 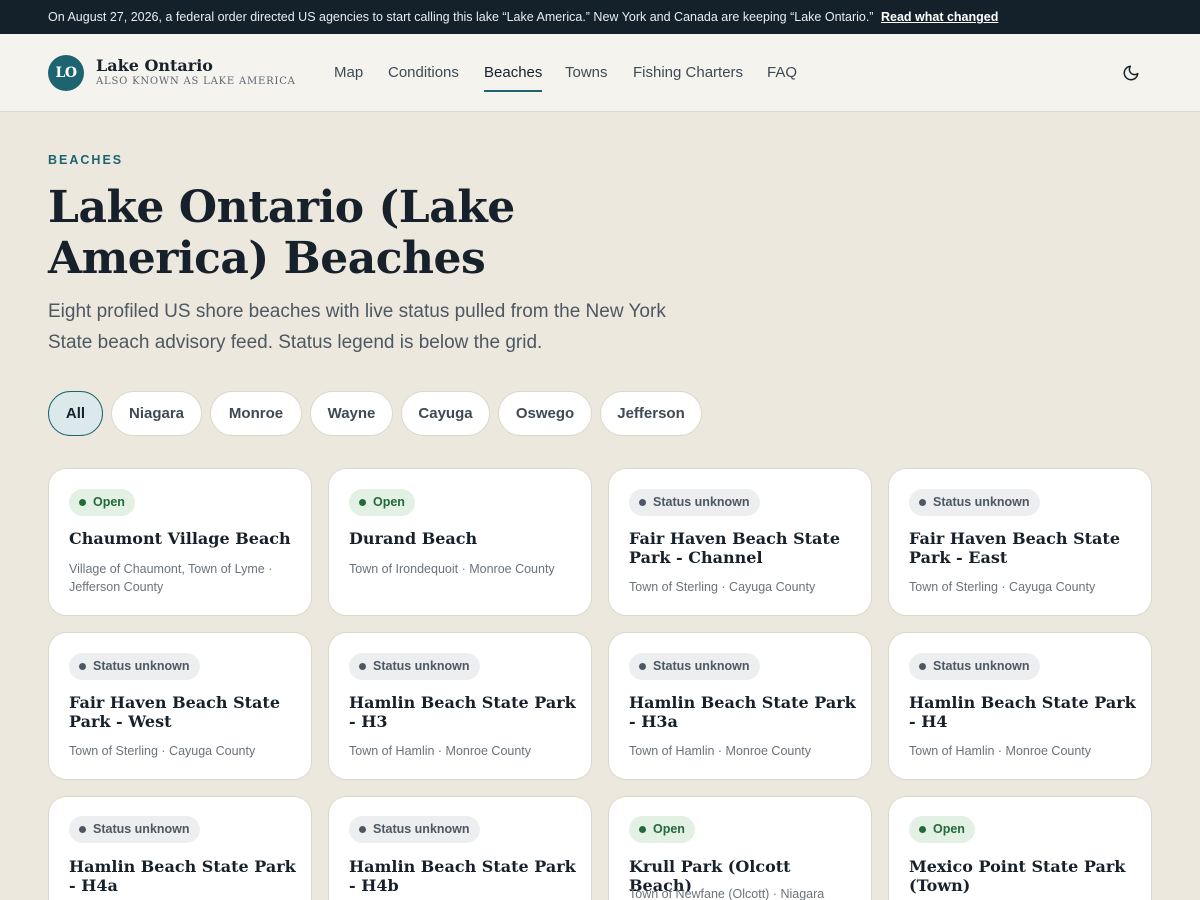 I want to click on page-title: Lake Ontario (Lake America) Beaches, so click(x=281, y=233).